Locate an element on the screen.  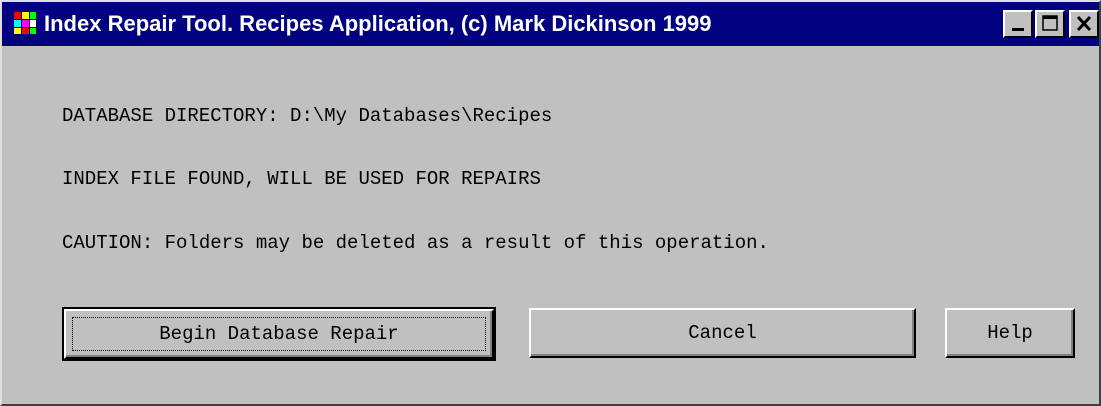
cancel-label: Cancel is located at coordinates (722, 333).